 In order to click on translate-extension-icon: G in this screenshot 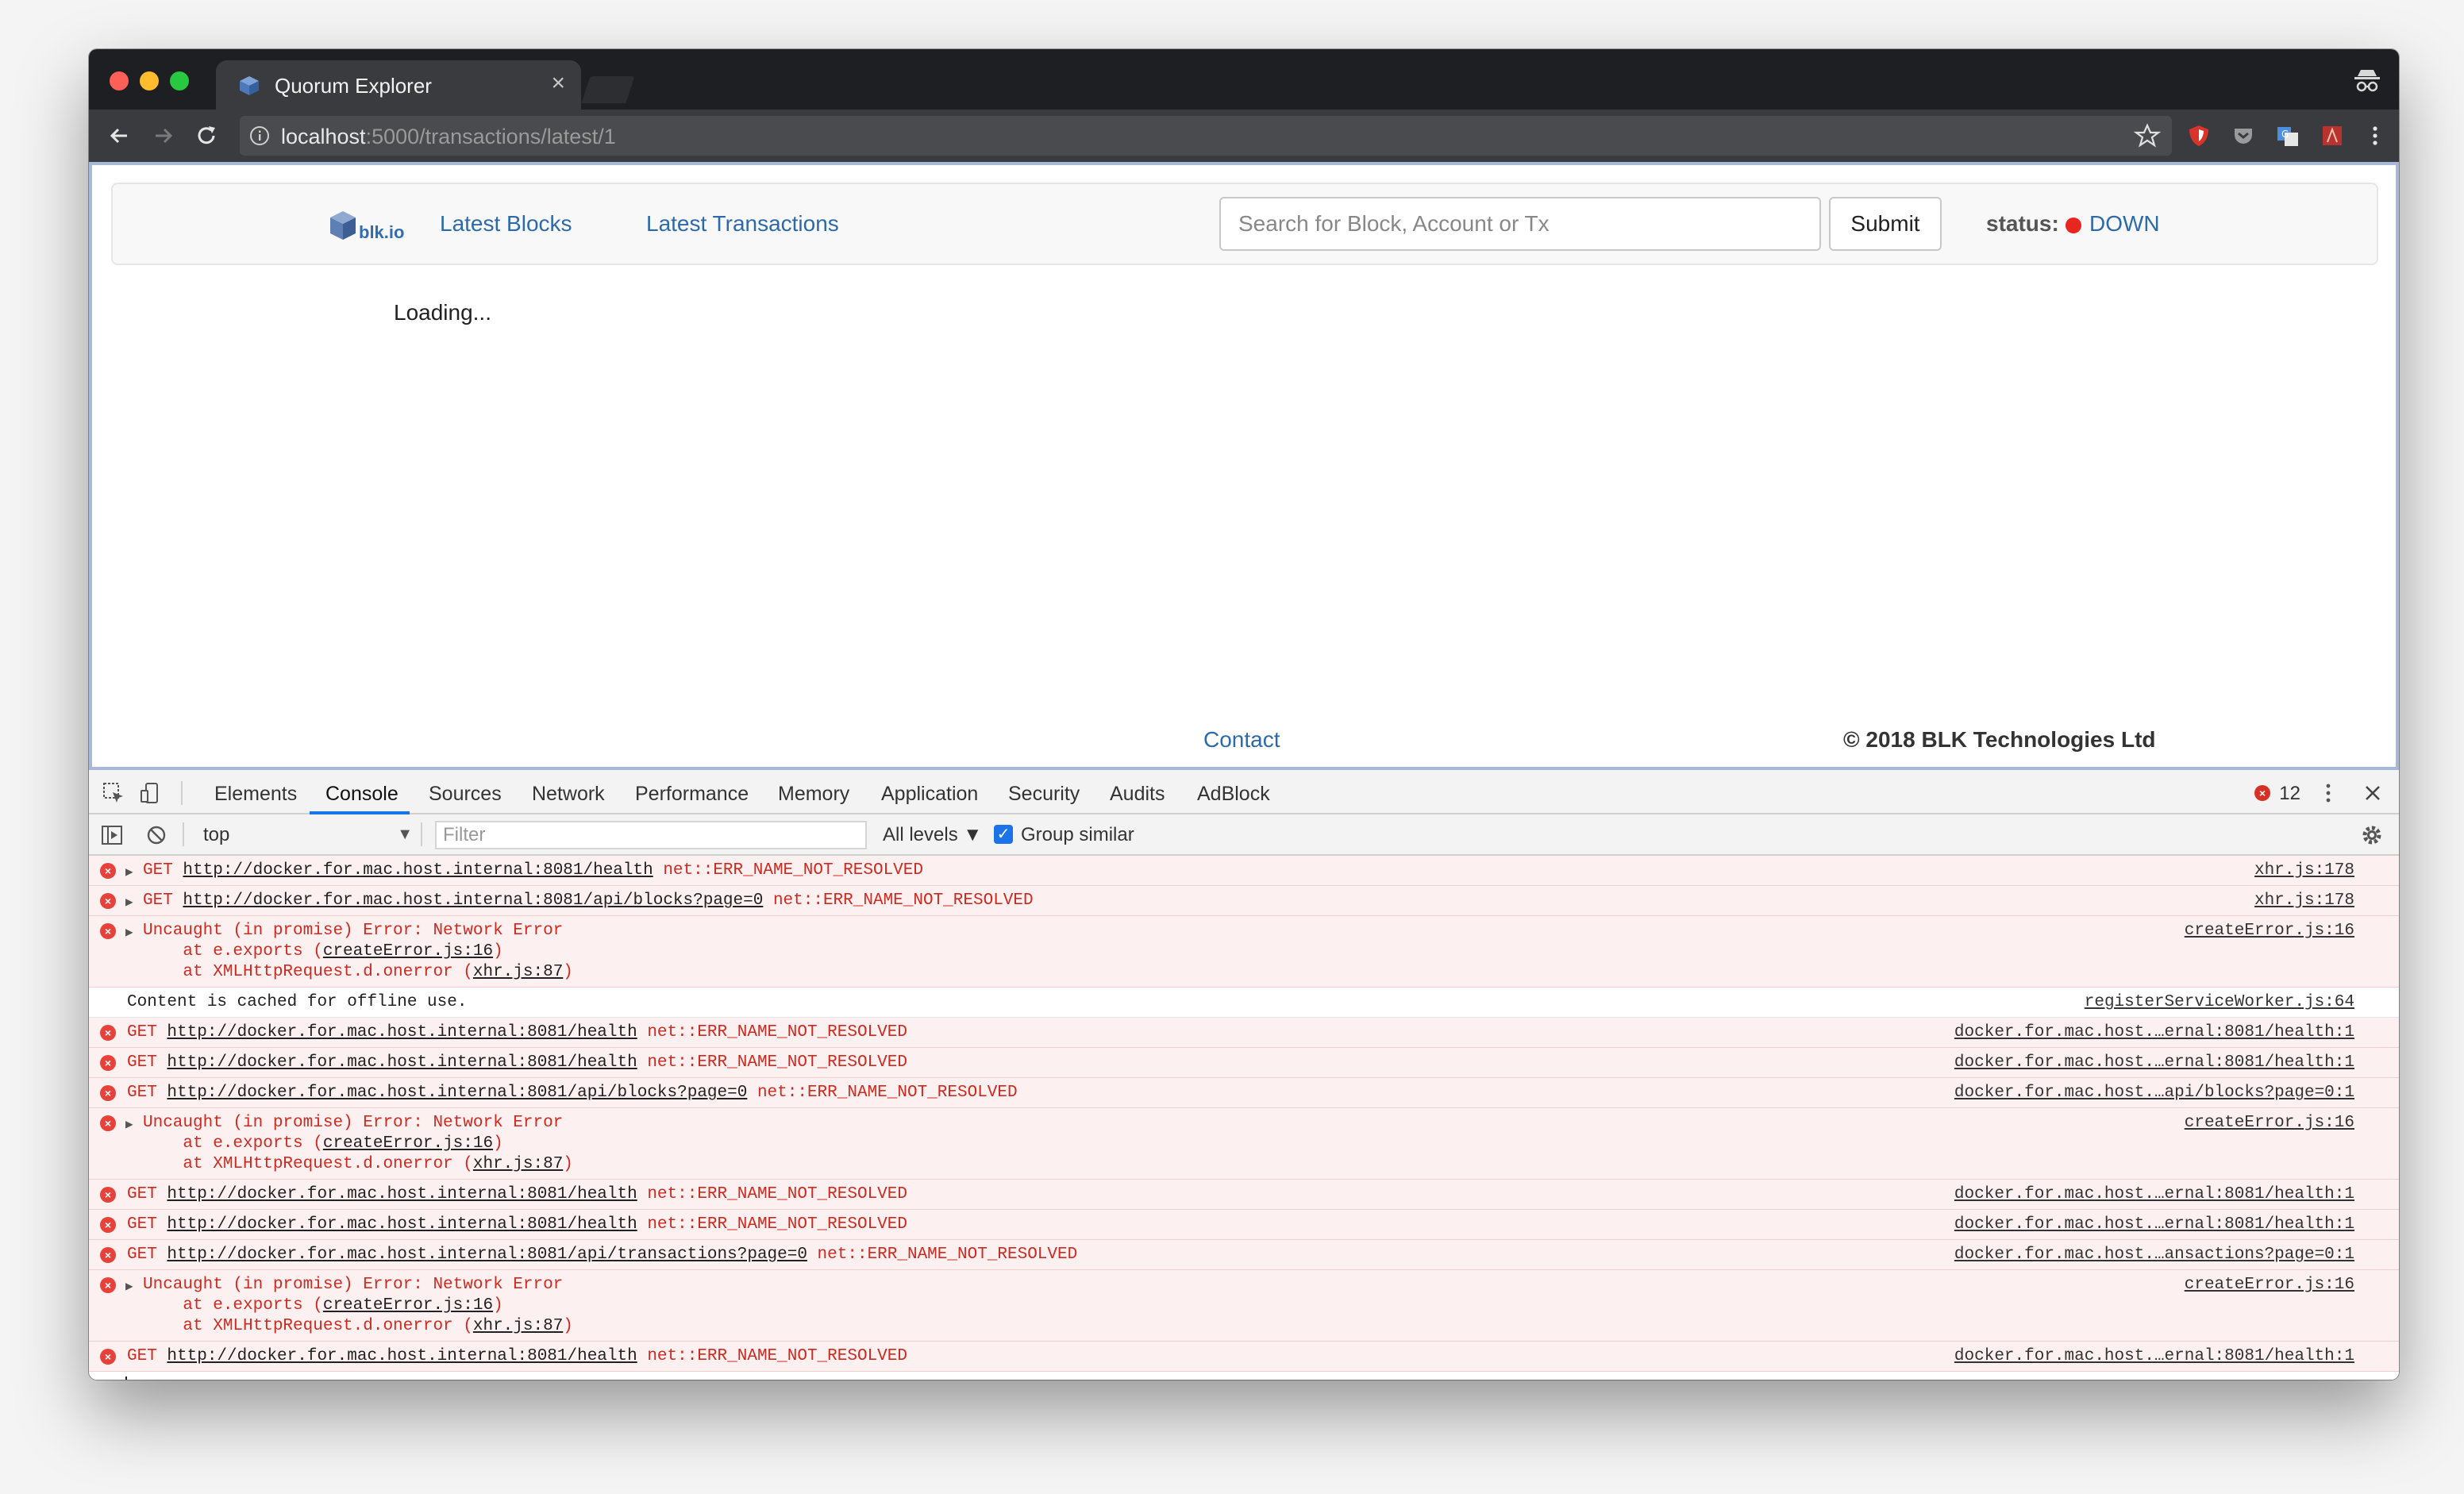, I will do `click(2287, 135)`.